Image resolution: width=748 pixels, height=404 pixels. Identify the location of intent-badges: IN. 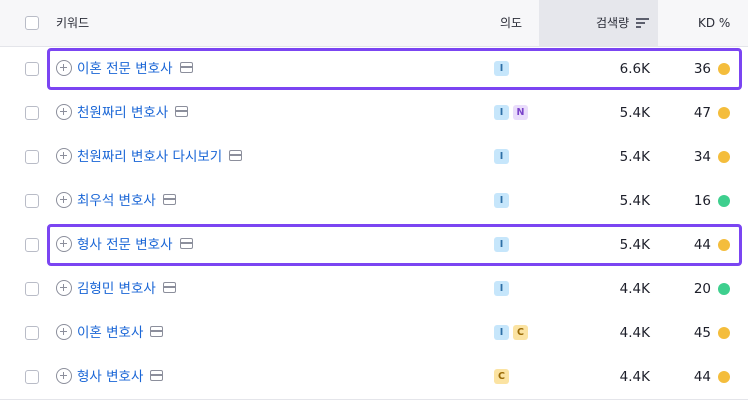
(511, 112).